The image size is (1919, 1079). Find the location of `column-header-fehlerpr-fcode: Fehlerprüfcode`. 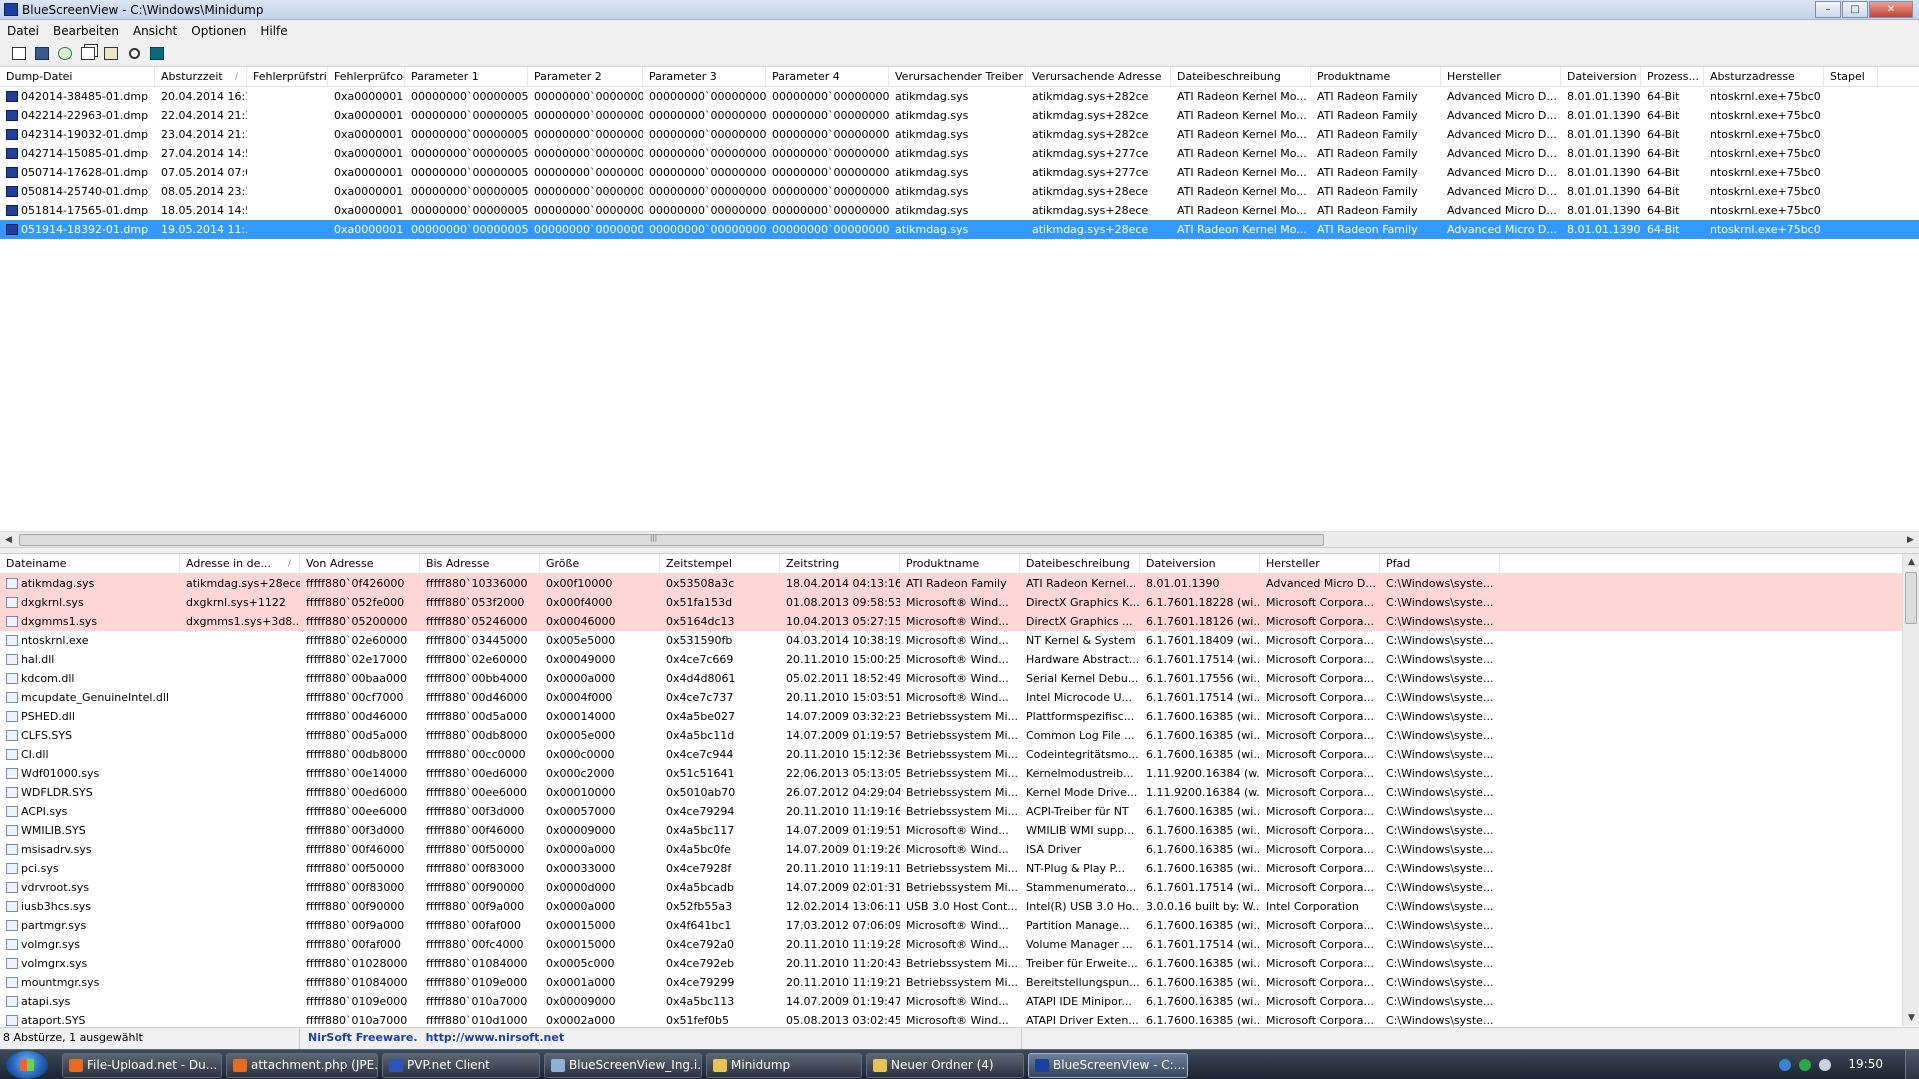

column-header-fehlerpr-fcode: Fehlerprüfcode is located at coordinates (366, 76).